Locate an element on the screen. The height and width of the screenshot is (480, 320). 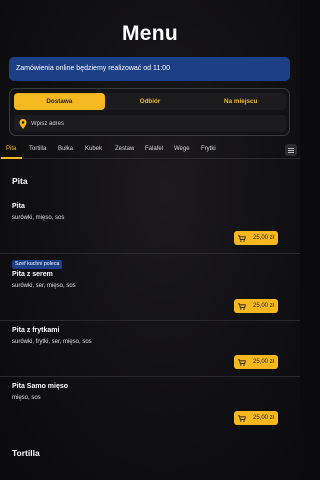
item-description: surówki, ser, mięso, sos is located at coordinates (44, 286).